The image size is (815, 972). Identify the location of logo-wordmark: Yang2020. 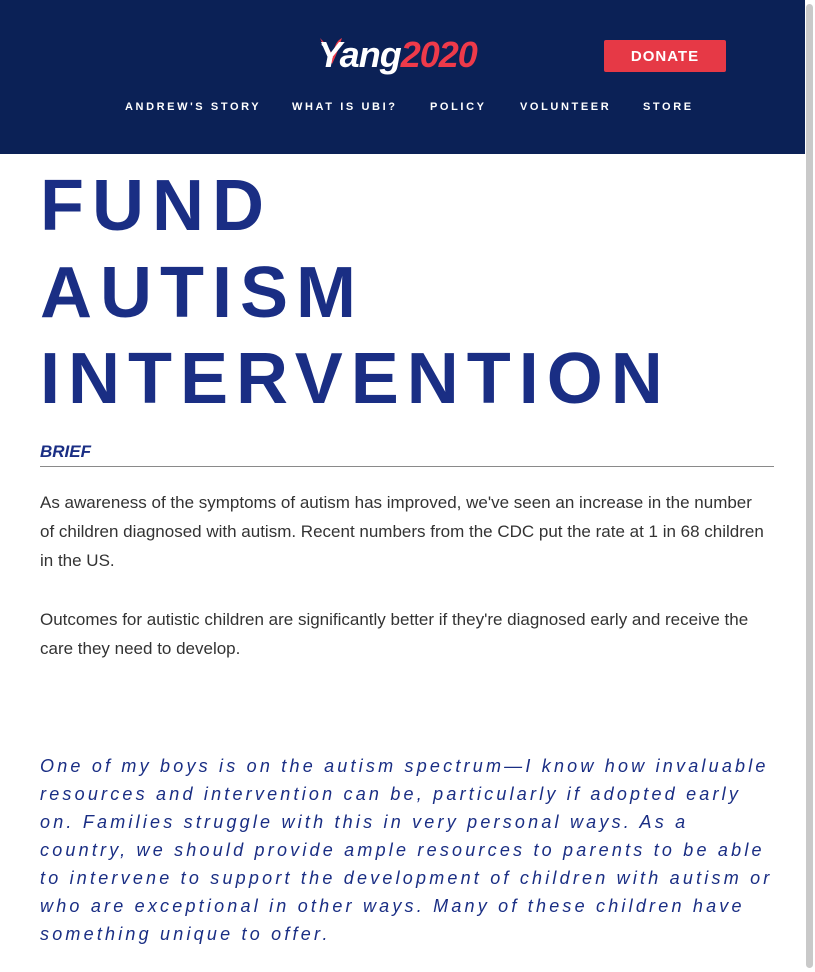
(398, 55).